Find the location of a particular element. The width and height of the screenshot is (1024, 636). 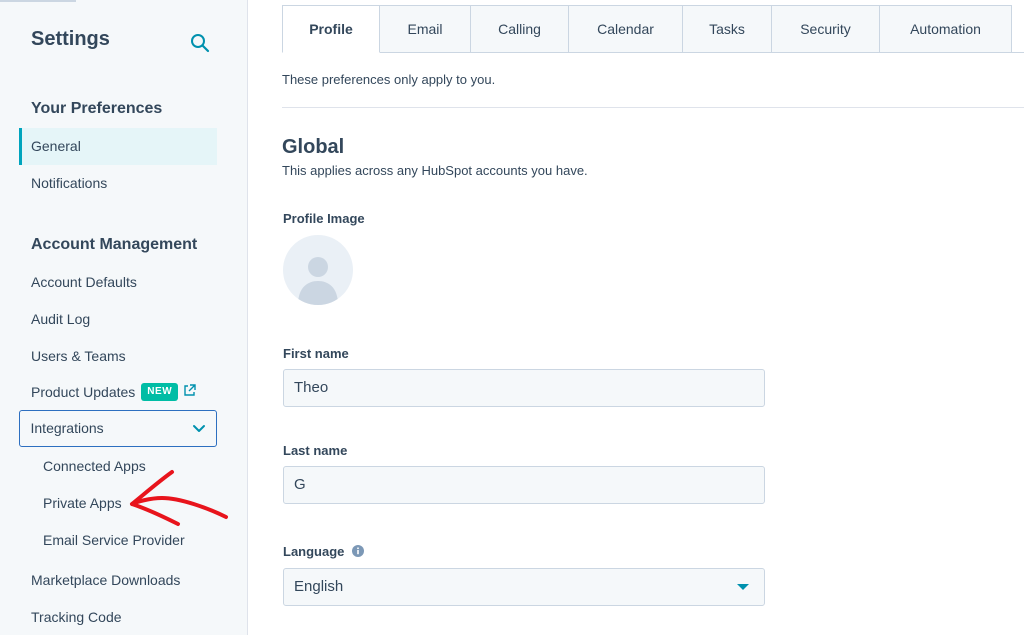

avatar is located at coordinates (318, 270).